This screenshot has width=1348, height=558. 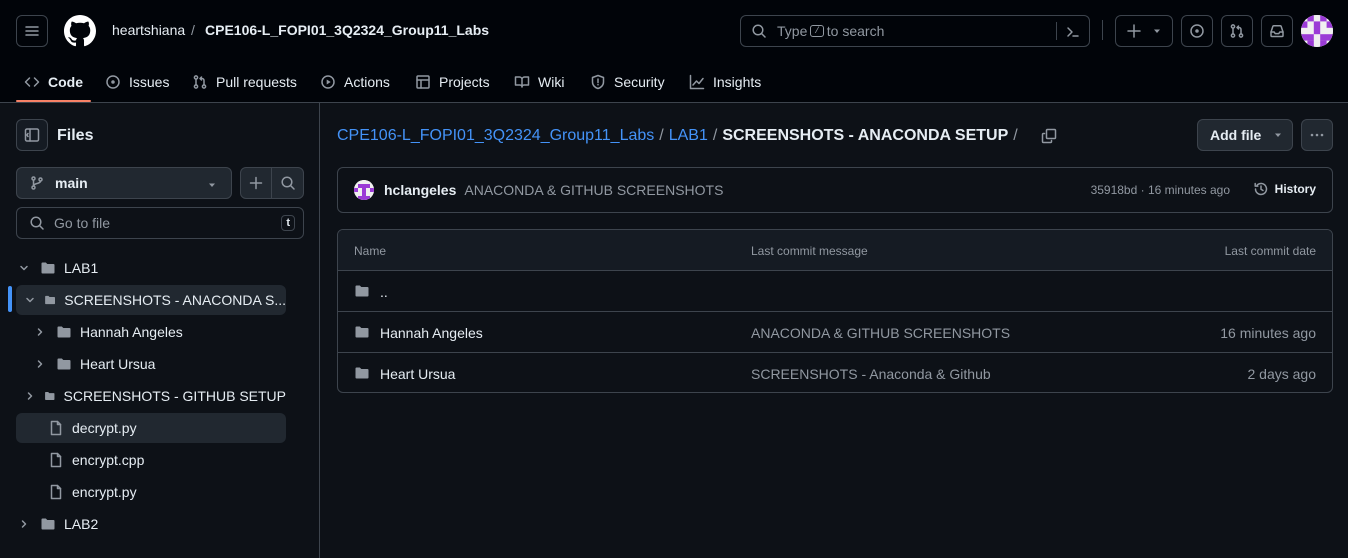 What do you see at coordinates (149, 82) in the screenshot?
I see `tab-label: Issues` at bounding box center [149, 82].